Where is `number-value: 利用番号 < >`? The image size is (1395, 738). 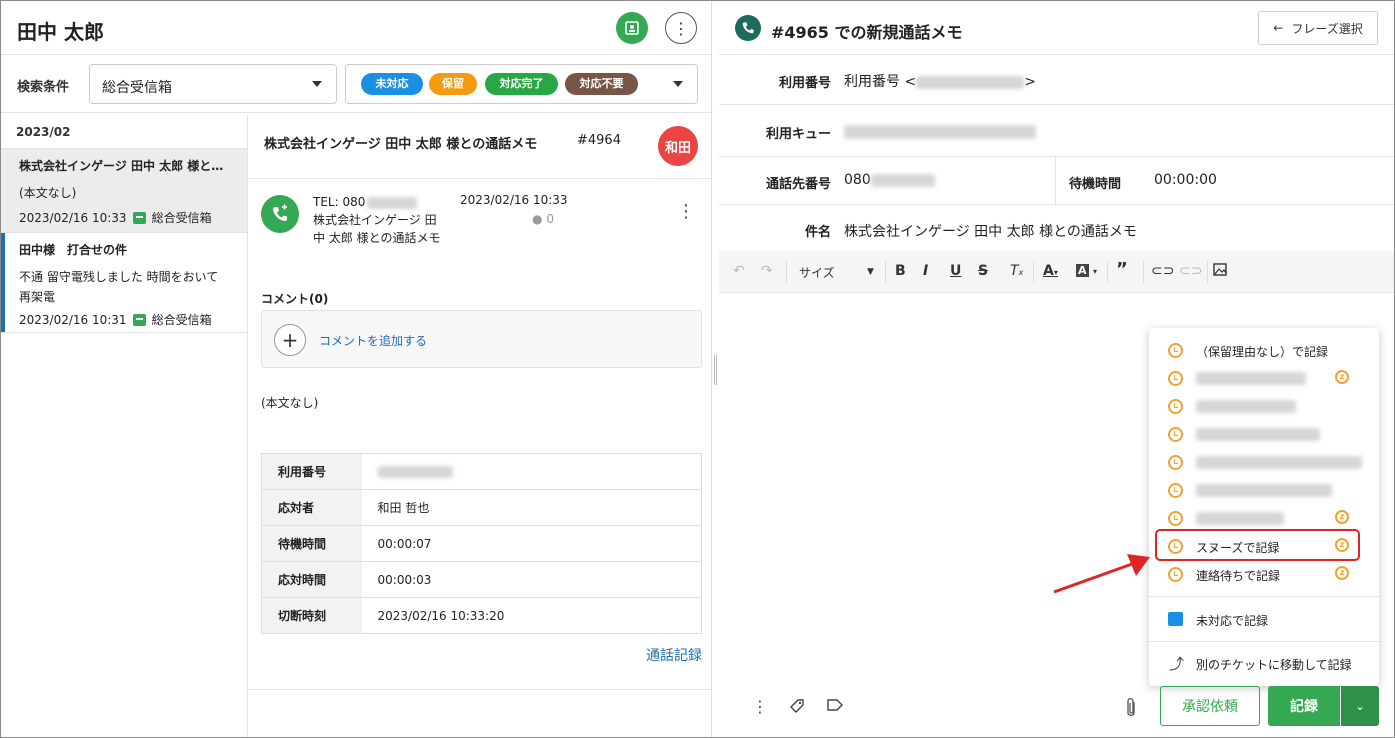 number-value: 利用番号 < > is located at coordinates (940, 81).